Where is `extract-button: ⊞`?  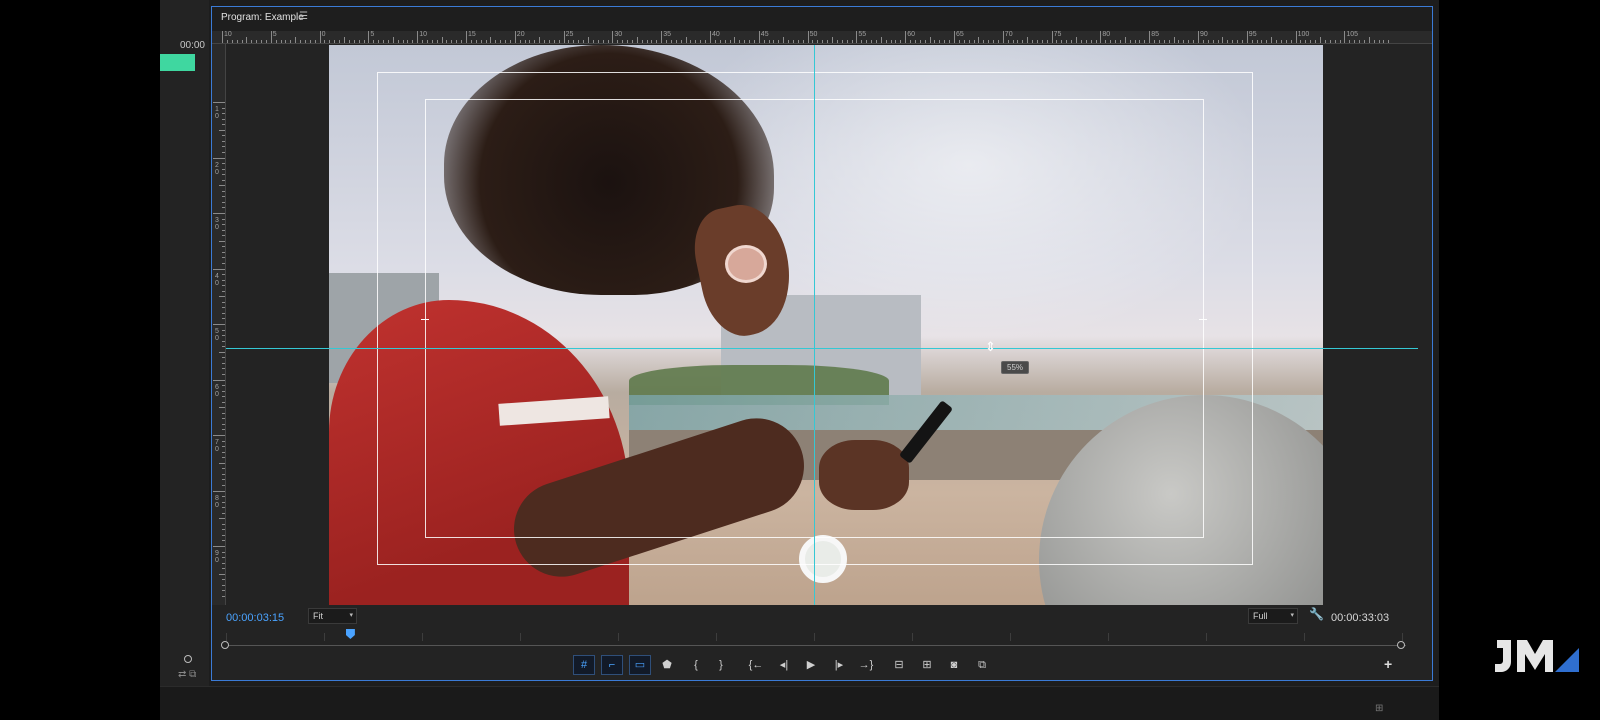
extract-button: ⊞ is located at coordinates (927, 665).